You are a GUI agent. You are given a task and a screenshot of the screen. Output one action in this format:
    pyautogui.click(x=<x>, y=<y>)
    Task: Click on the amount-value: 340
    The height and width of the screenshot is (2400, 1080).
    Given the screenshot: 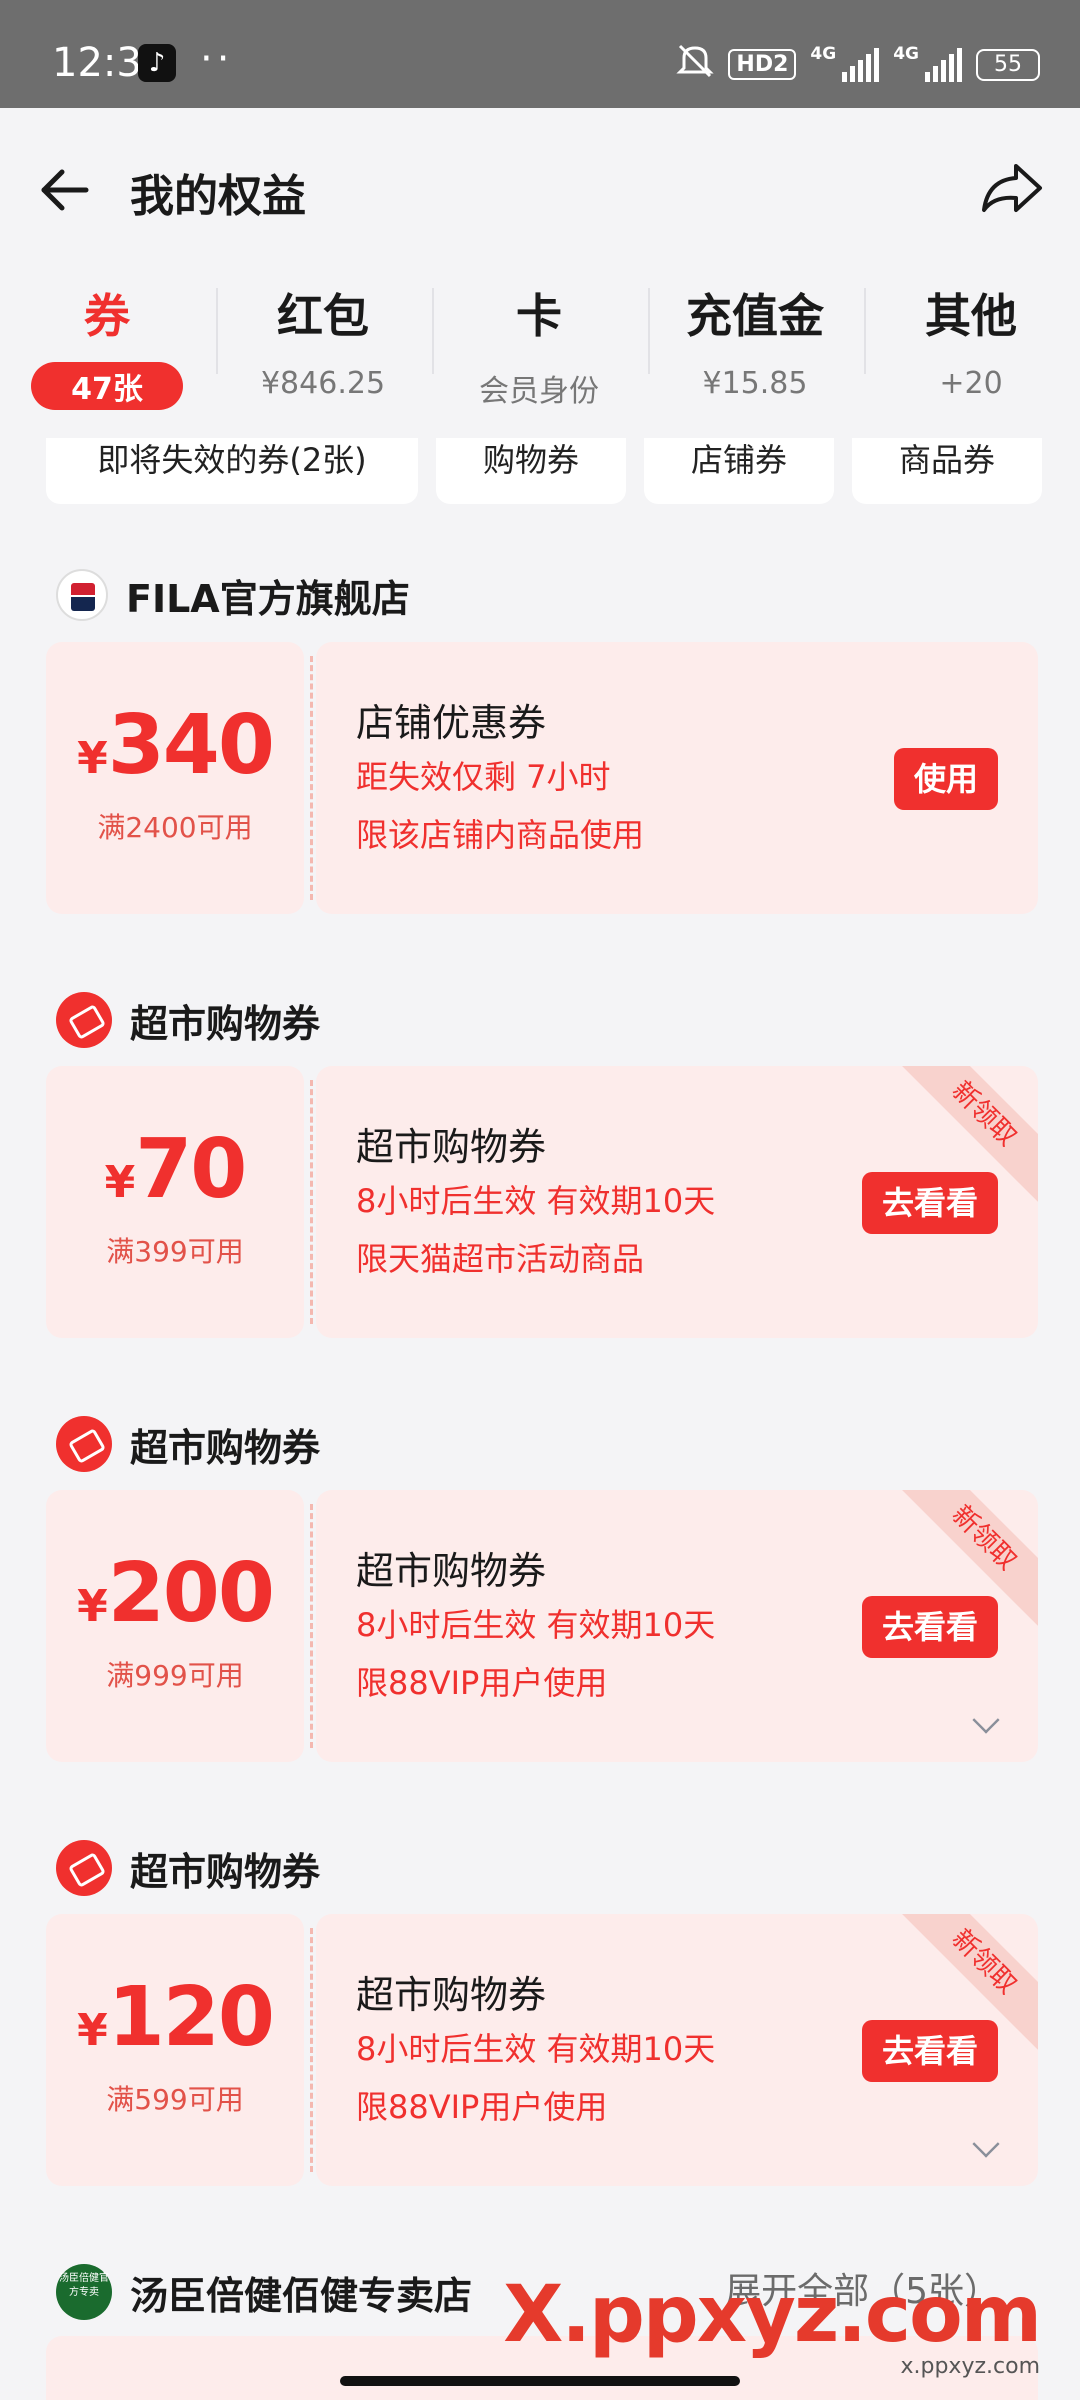 What is the action you would take?
    pyautogui.click(x=191, y=745)
    